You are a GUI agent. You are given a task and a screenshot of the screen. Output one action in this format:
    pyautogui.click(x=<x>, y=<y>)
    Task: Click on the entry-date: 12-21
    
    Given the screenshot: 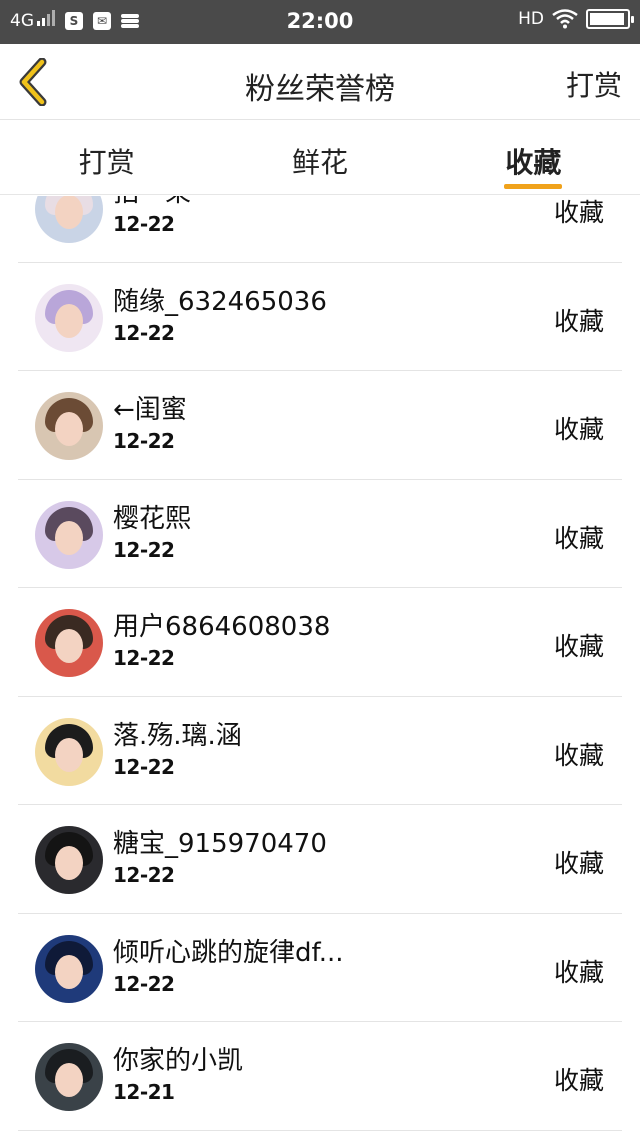 What is the action you would take?
    pyautogui.click(x=144, y=1092)
    